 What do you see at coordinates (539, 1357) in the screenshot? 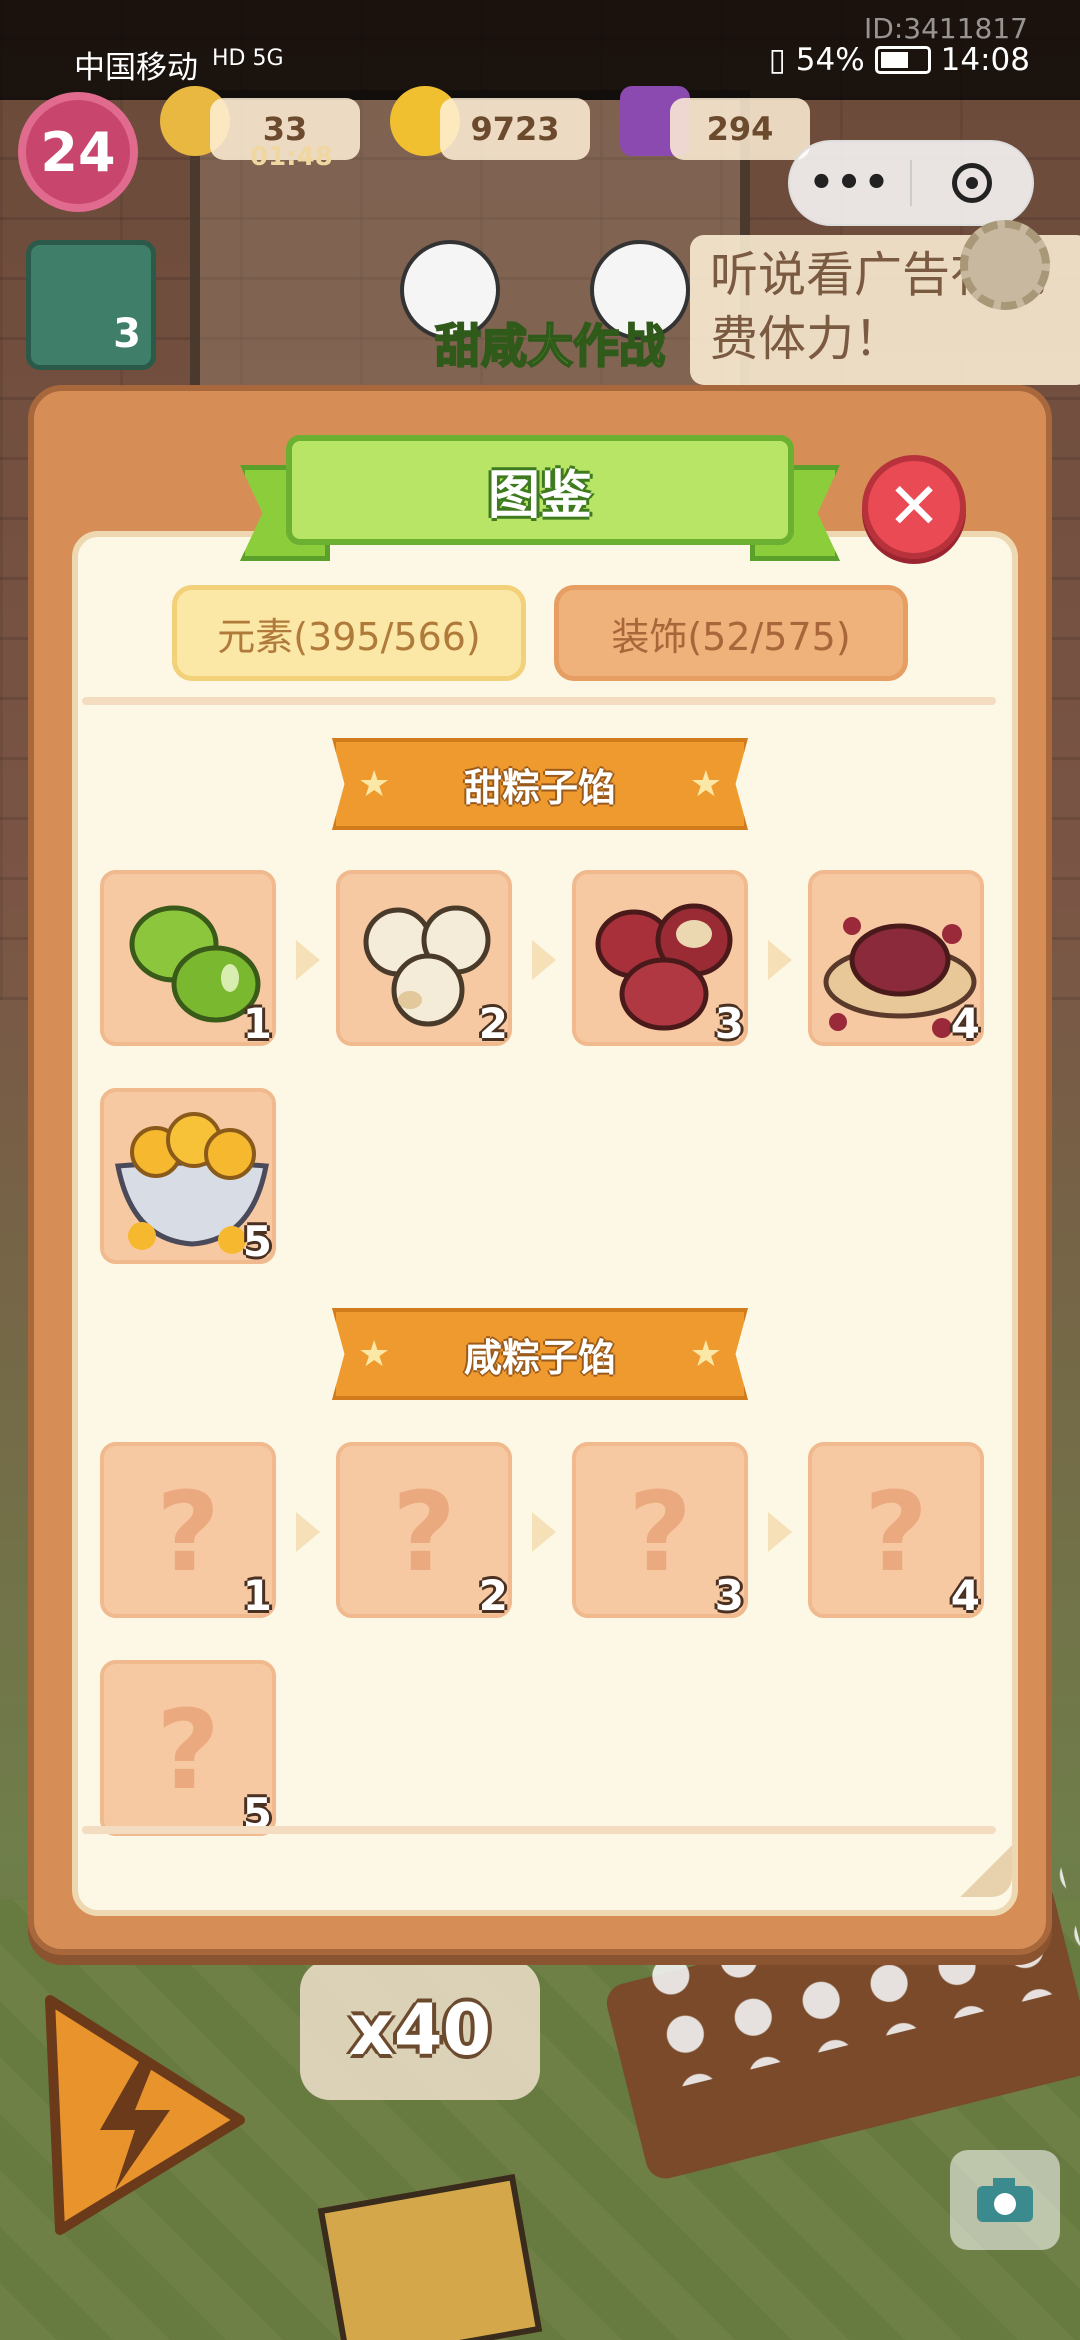
I see `section-title: 咸粽子馅` at bounding box center [539, 1357].